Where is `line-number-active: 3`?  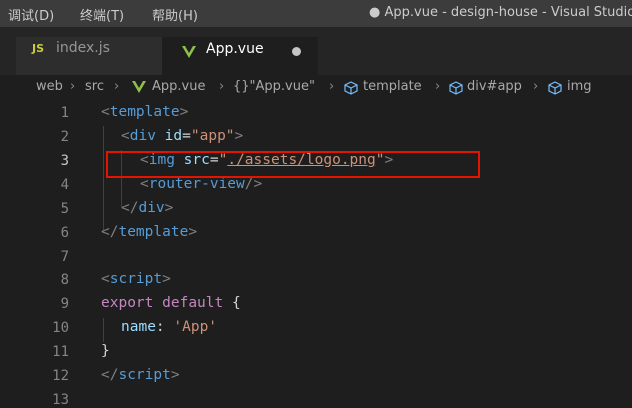 line-number-active: 3 is located at coordinates (64, 161).